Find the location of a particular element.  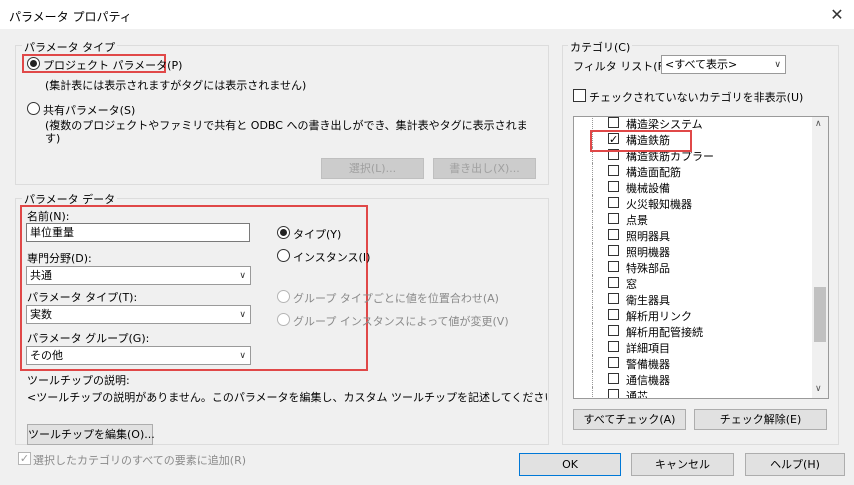

category-item: 解析用リンク is located at coordinates (684, 315).